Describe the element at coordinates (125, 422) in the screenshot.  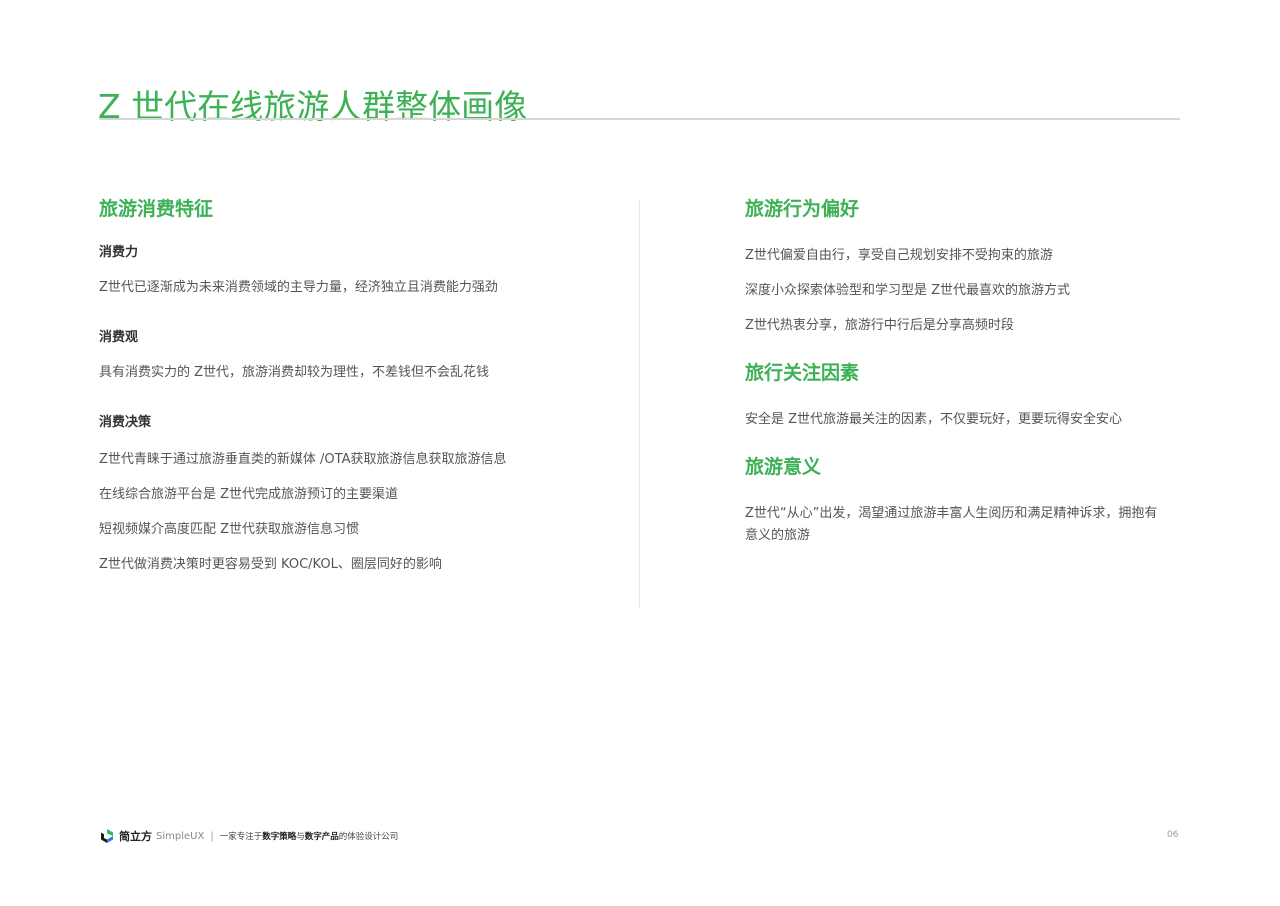
I see `subheading-consumption-decision: 消费决策` at that location.